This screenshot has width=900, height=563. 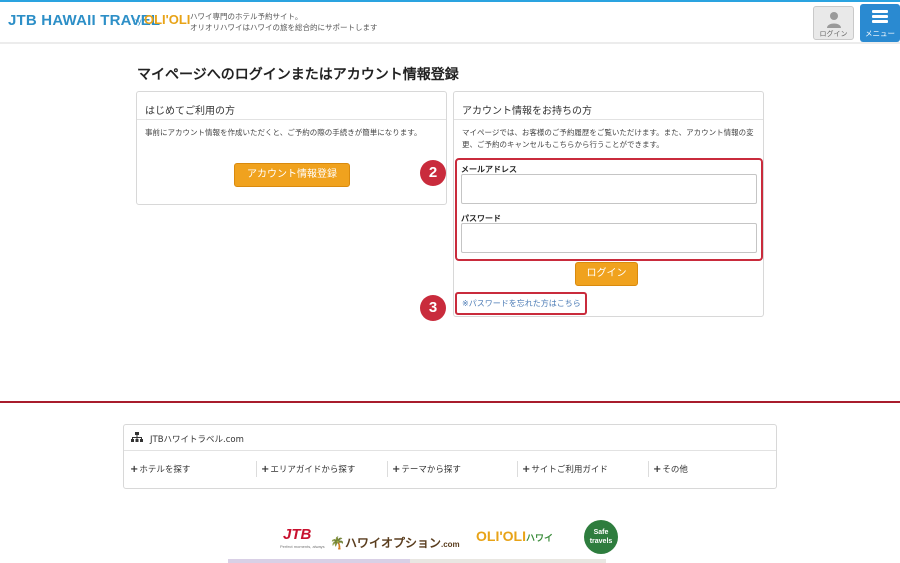 What do you see at coordinates (337, 543) in the screenshot?
I see `palm-tree-icon: 🌴` at bounding box center [337, 543].